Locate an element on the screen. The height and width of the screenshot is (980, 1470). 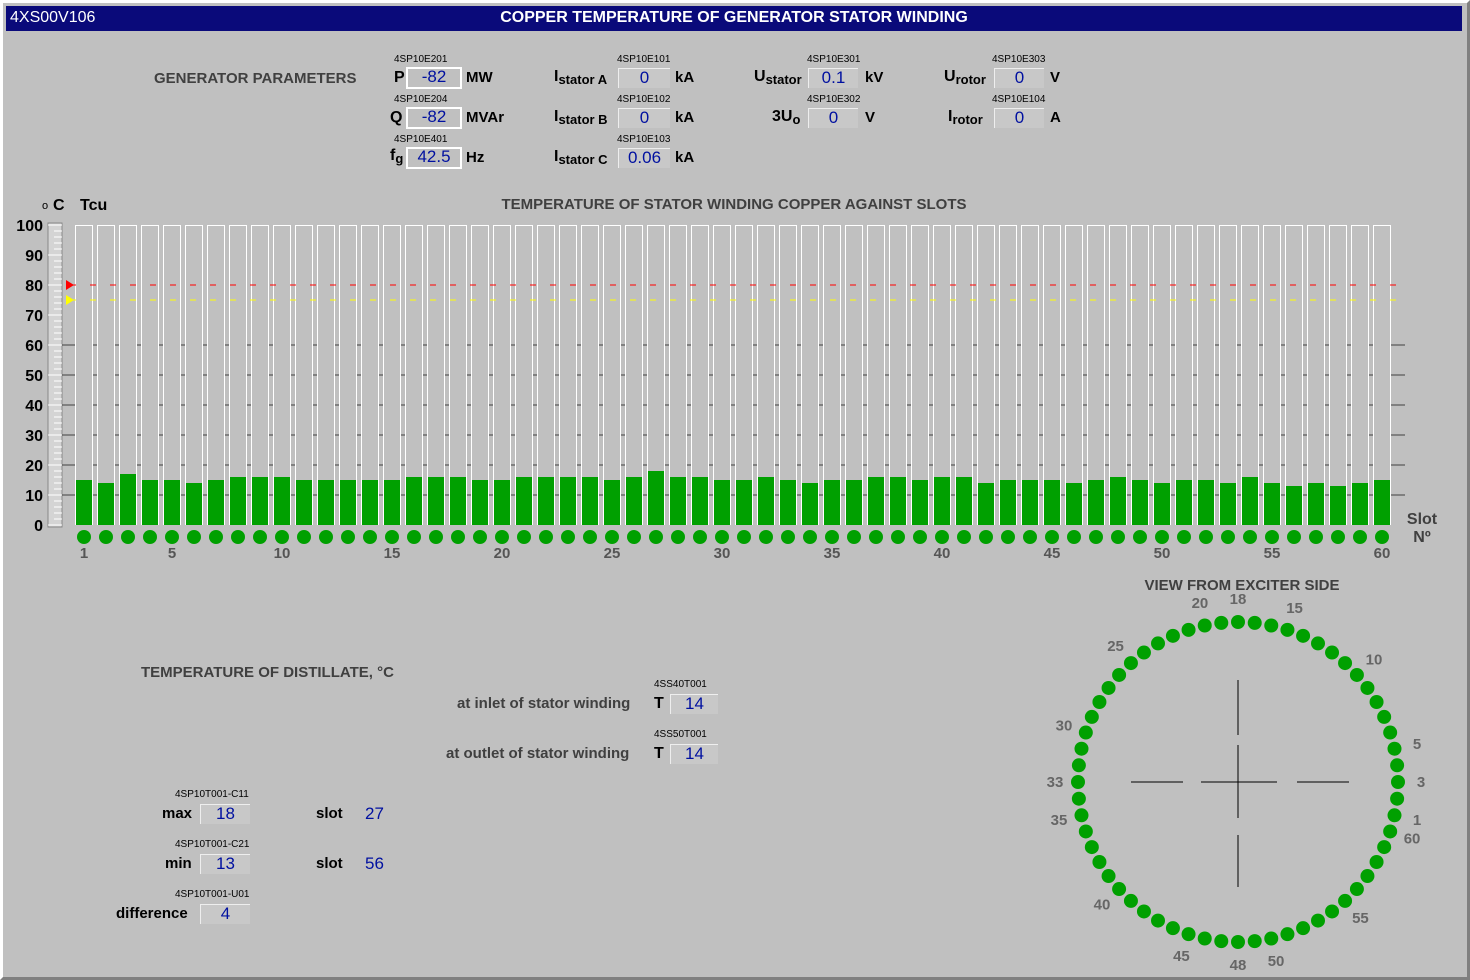
outlet-label: at outlet of stator winding is located at coordinates (538, 753).